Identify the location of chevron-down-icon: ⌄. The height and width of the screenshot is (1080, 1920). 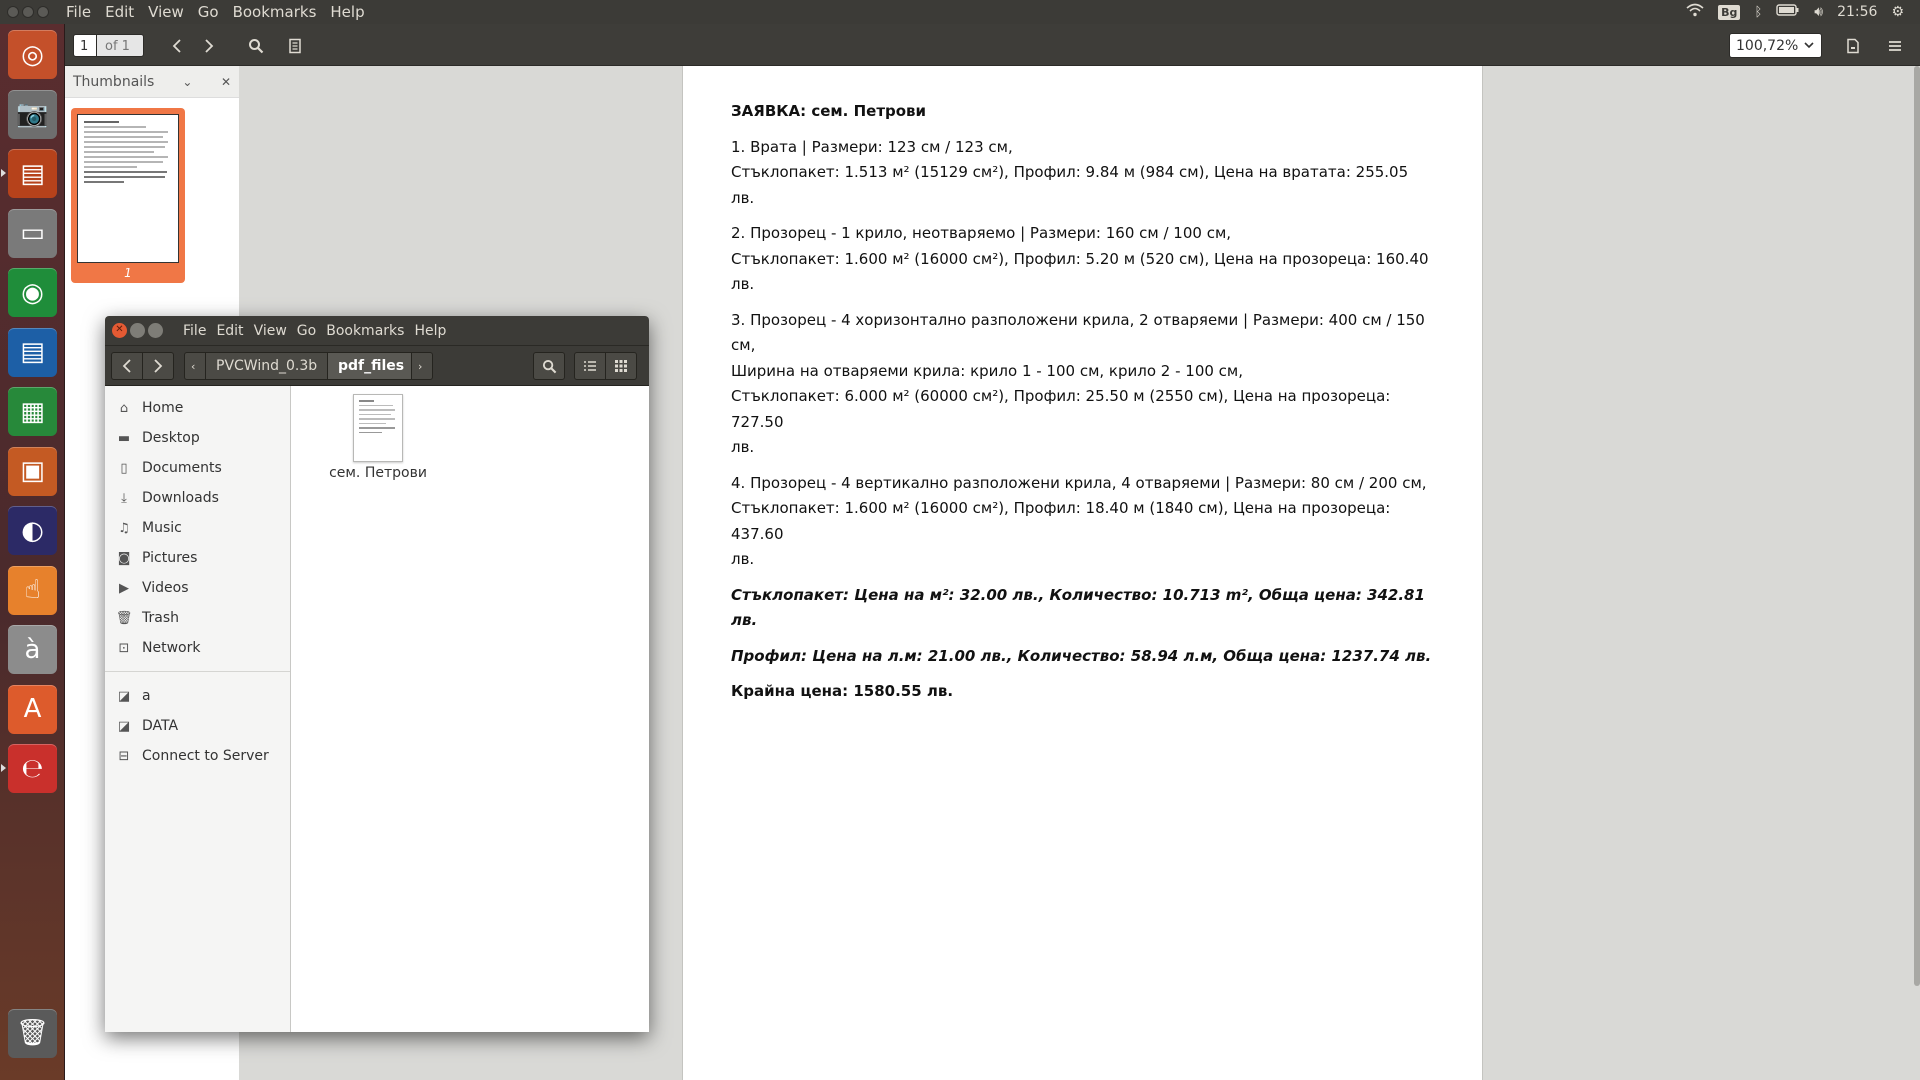
(187, 82).